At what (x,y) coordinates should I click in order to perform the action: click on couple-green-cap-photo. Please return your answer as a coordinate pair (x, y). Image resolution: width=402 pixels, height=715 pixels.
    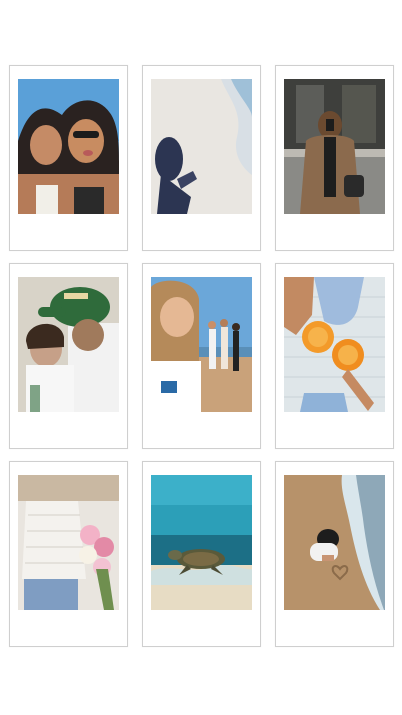
    Looking at the image, I should click on (68, 344).